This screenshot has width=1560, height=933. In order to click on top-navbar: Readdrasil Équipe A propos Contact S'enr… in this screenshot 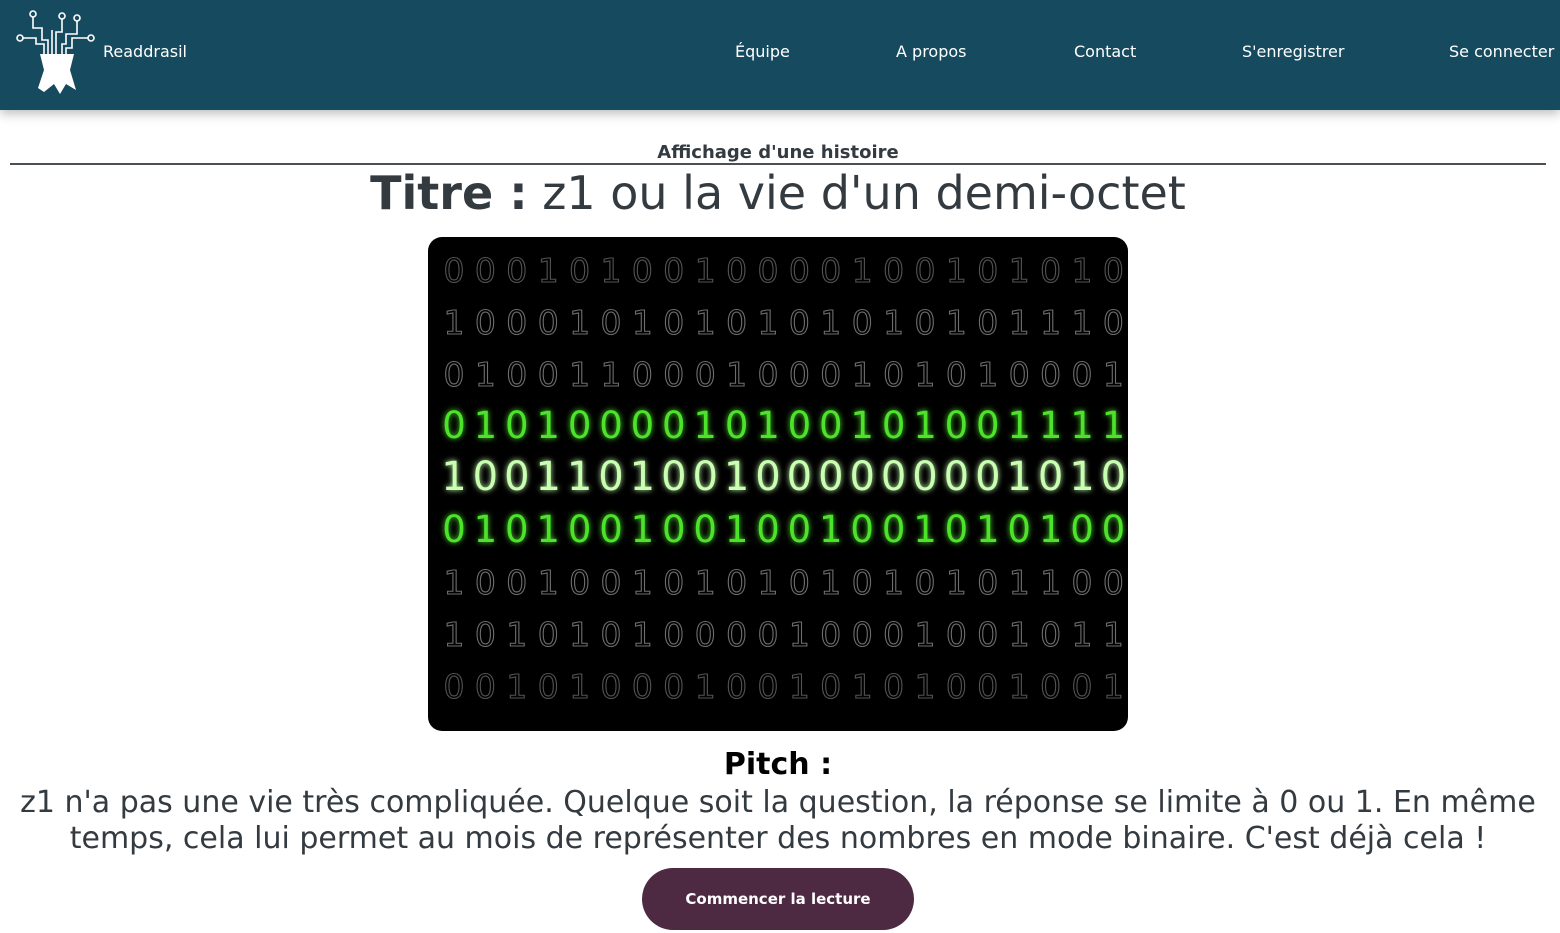, I will do `click(780, 55)`.